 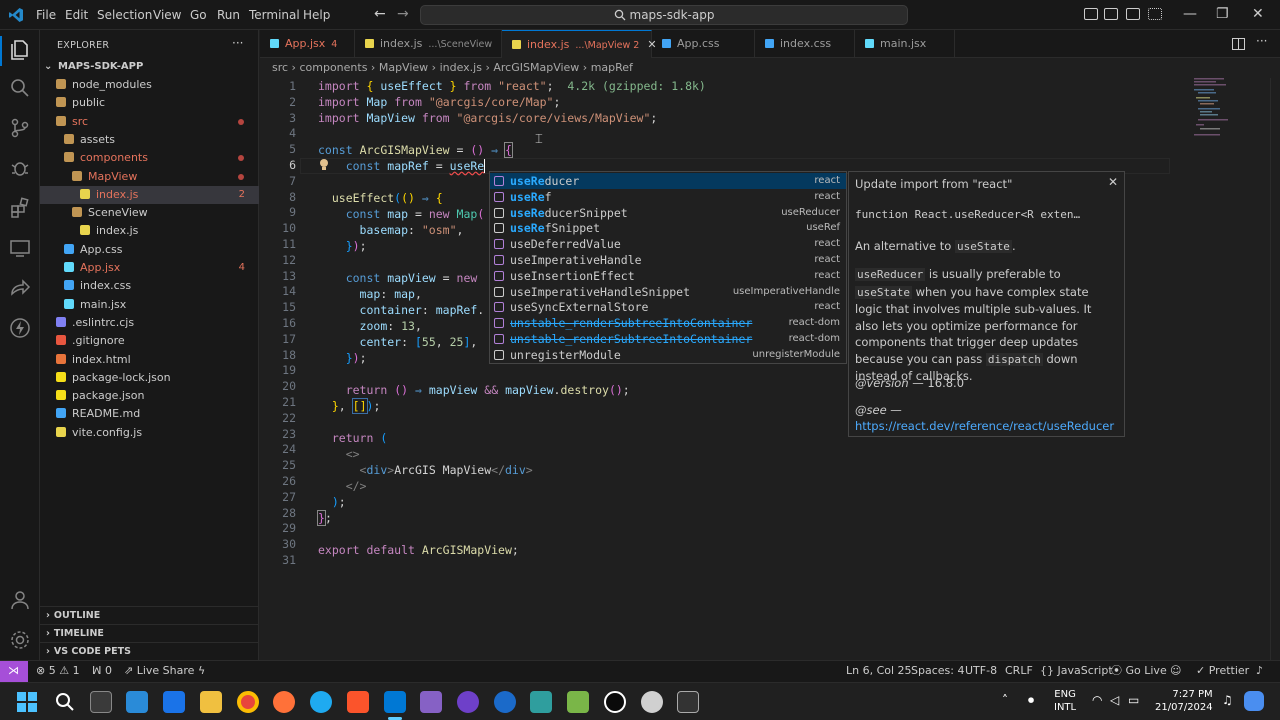 What do you see at coordinates (612, 67) in the screenshot?
I see `breadcrumb-item: mapRef` at bounding box center [612, 67].